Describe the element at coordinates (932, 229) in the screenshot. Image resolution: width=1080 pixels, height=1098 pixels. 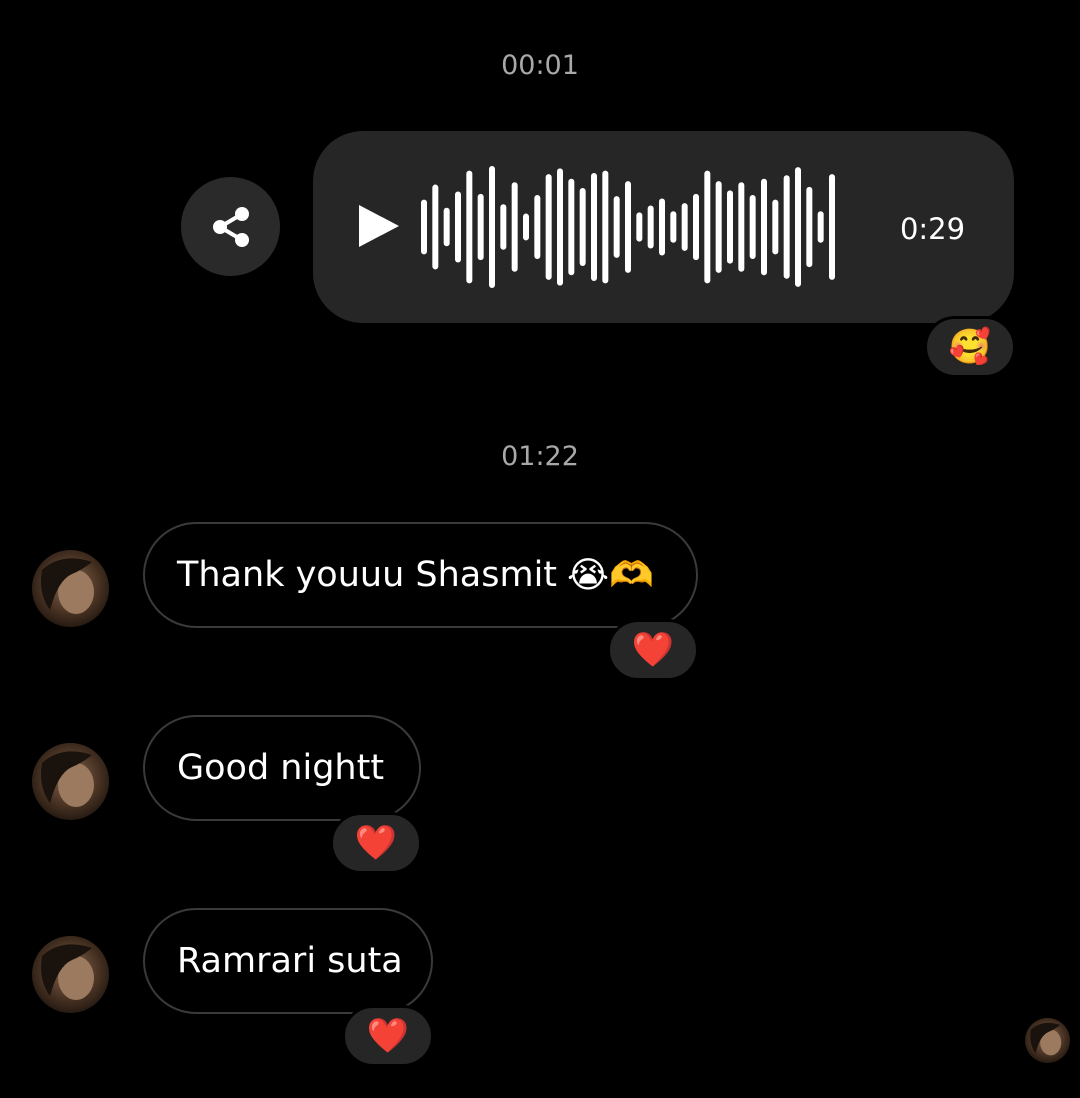
I see `voice-duration: 0:29` at that location.